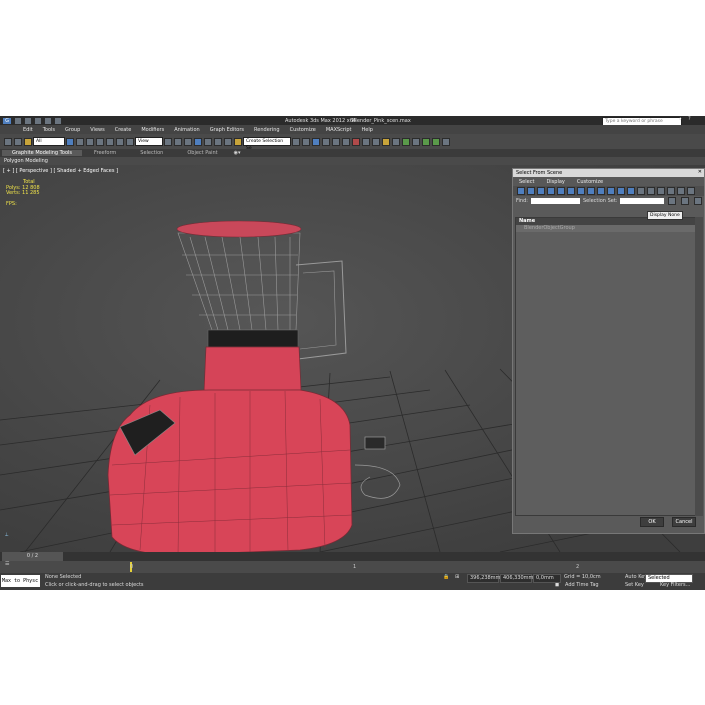  Describe the element at coordinates (105, 153) in the screenshot. I see `tab-freeform: Freeform` at that location.